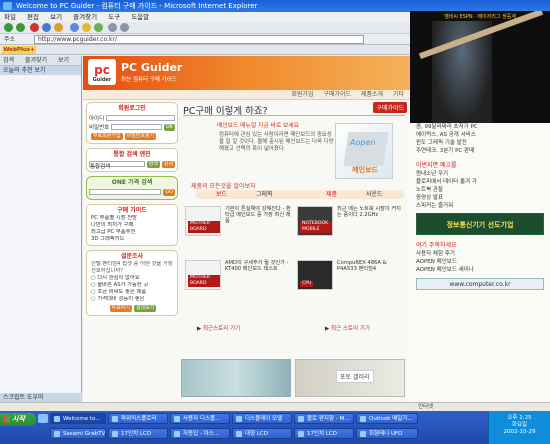 This screenshot has height=444, width=550. What do you see at coordinates (136, 127) in the screenshot?
I see `pw-input` at bounding box center [136, 127].